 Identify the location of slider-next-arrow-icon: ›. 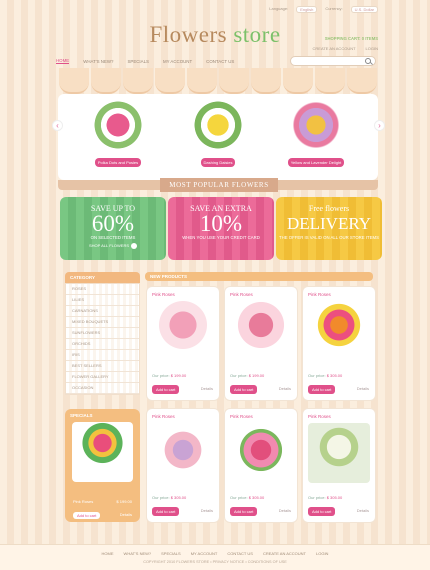
(379, 125).